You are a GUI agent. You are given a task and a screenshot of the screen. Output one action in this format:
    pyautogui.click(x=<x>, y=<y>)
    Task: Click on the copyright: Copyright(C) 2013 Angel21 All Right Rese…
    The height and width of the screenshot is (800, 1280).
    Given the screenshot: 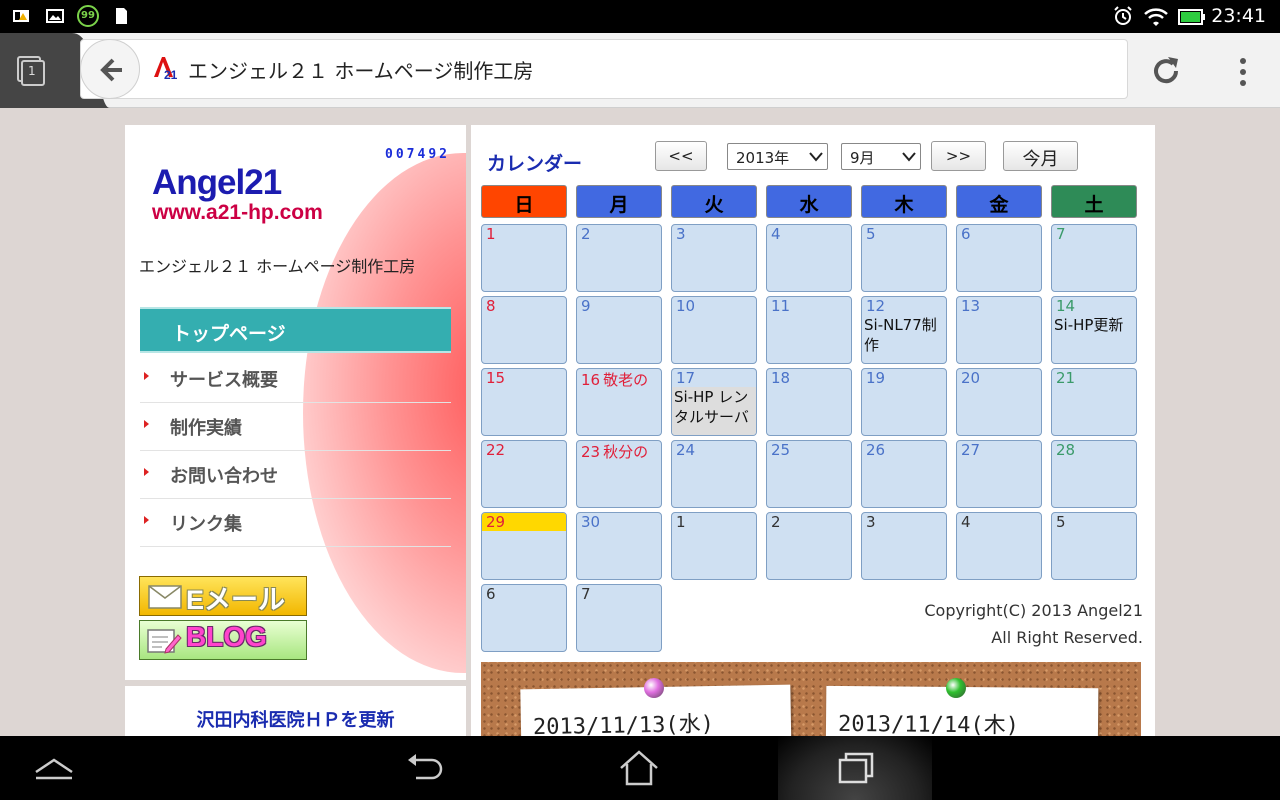 What is the action you would take?
    pyautogui.click(x=1033, y=624)
    